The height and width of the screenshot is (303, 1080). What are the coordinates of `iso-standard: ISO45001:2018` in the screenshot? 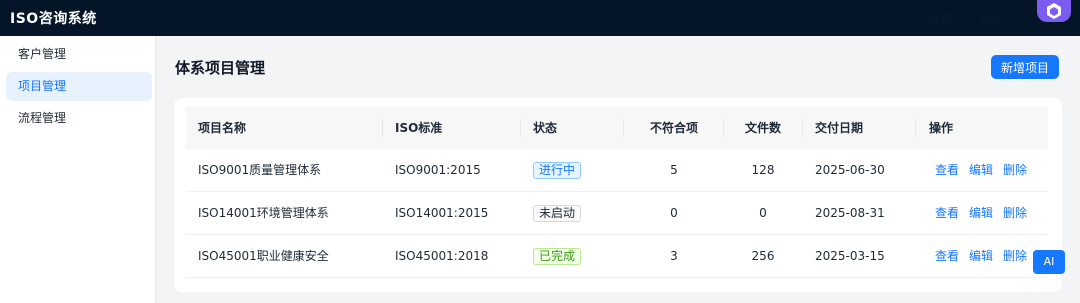 It's located at (442, 256).